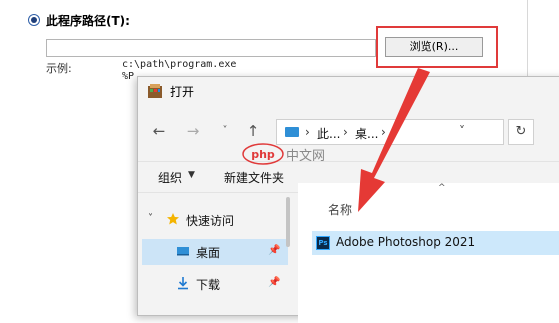 The image size is (559, 323). I want to click on desktop-icon, so click(183, 251).